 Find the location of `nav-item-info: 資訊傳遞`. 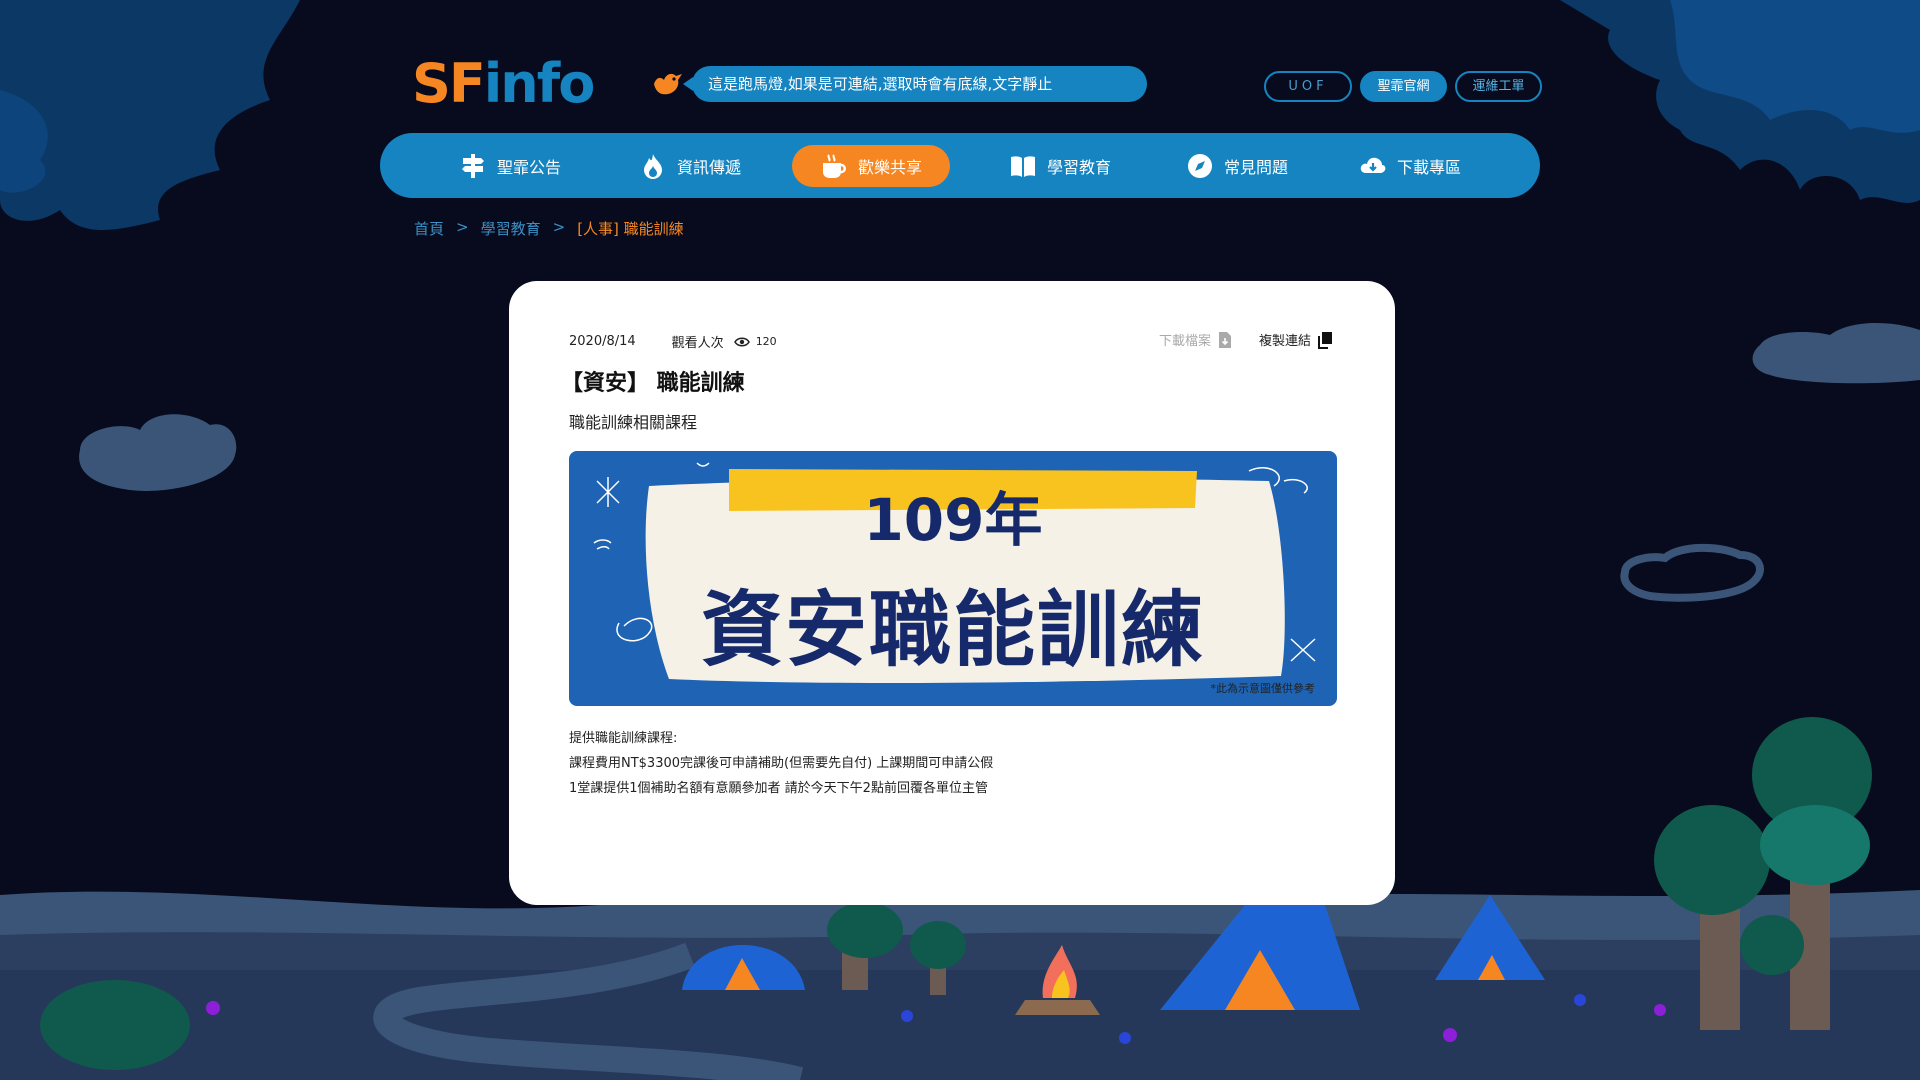

nav-item-info: 資訊傳遞 is located at coordinates (690, 166).